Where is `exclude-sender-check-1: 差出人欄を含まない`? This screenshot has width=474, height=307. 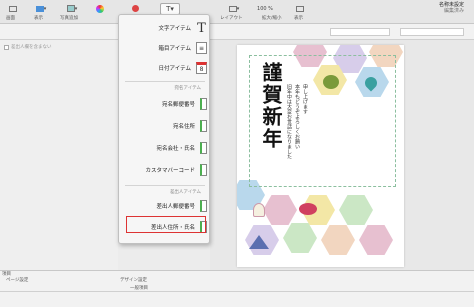
exclude-sender-check-1: 差出人欄を含まない is located at coordinates (28, 47).